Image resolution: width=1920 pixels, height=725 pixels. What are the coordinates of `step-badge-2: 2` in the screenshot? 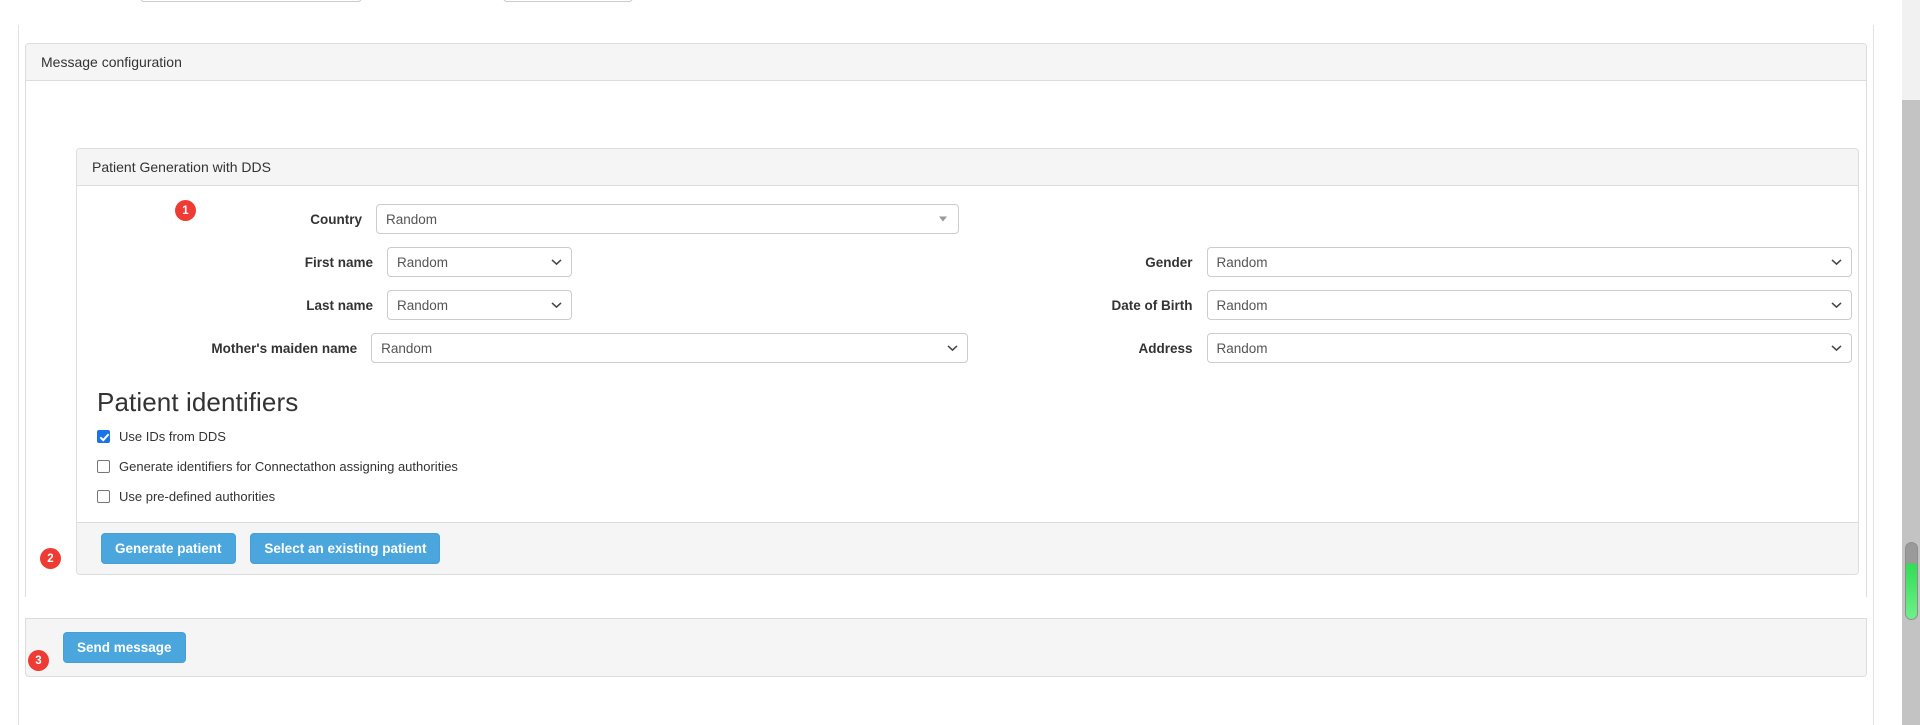 It's located at (50, 558).